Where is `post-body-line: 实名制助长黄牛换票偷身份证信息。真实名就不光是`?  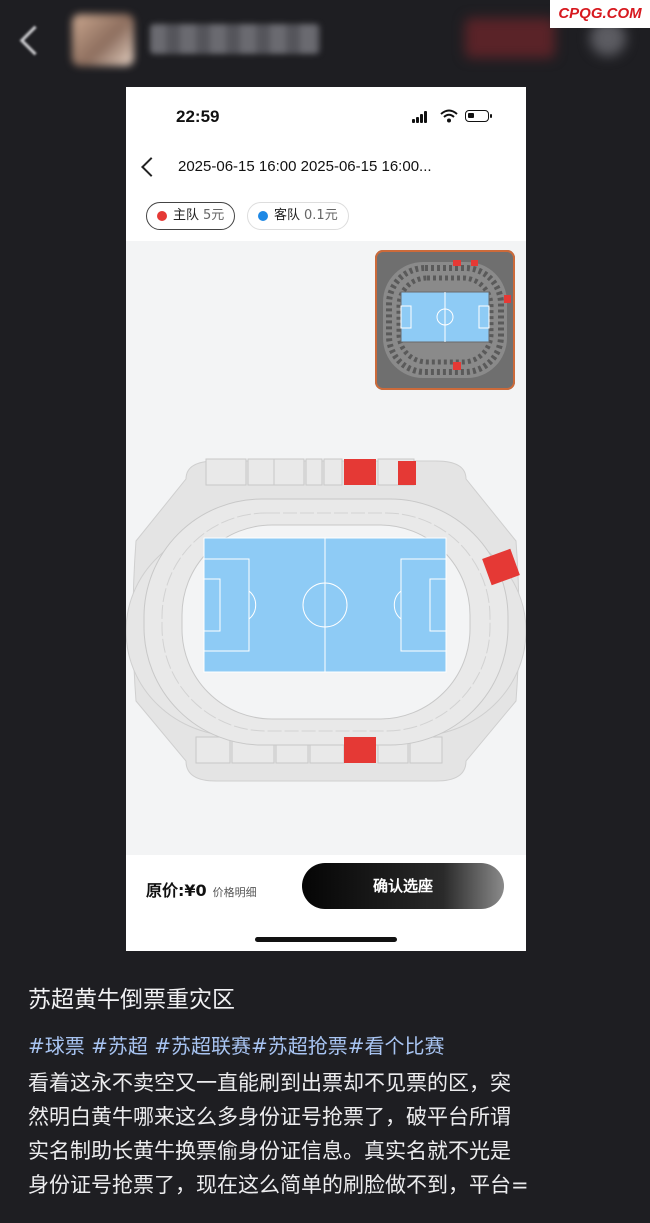 post-body-line: 实名制助长黄牛换票偷身份证信息。真实名就不光是 is located at coordinates (269, 1151).